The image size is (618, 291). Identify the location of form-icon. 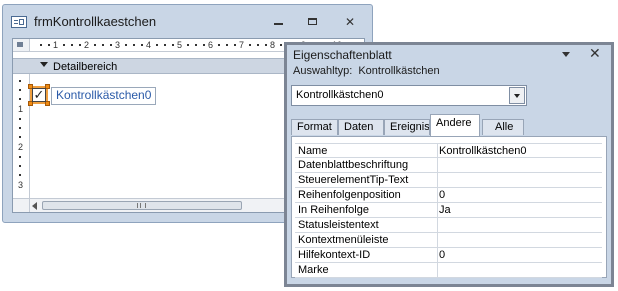
(19, 22).